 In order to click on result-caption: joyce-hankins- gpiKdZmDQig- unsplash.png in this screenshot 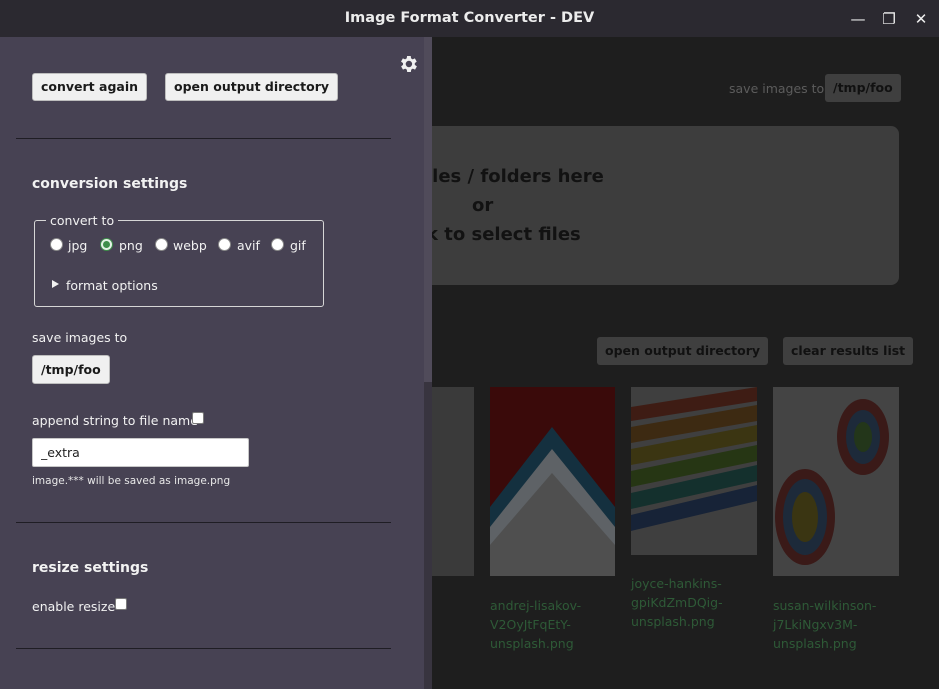, I will do `click(677, 602)`.